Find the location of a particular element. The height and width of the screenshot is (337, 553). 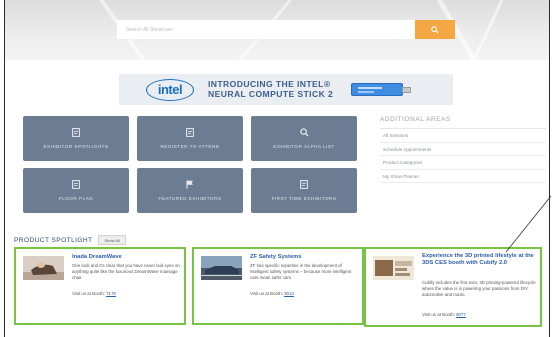

search-button is located at coordinates (435, 29).